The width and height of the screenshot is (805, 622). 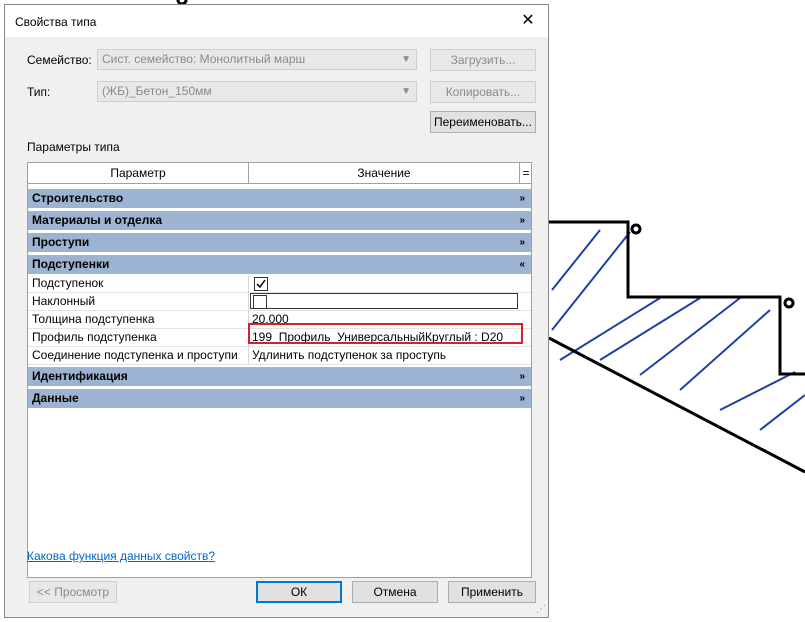 What do you see at coordinates (528, 21) in the screenshot?
I see `close-icon: ✕` at bounding box center [528, 21].